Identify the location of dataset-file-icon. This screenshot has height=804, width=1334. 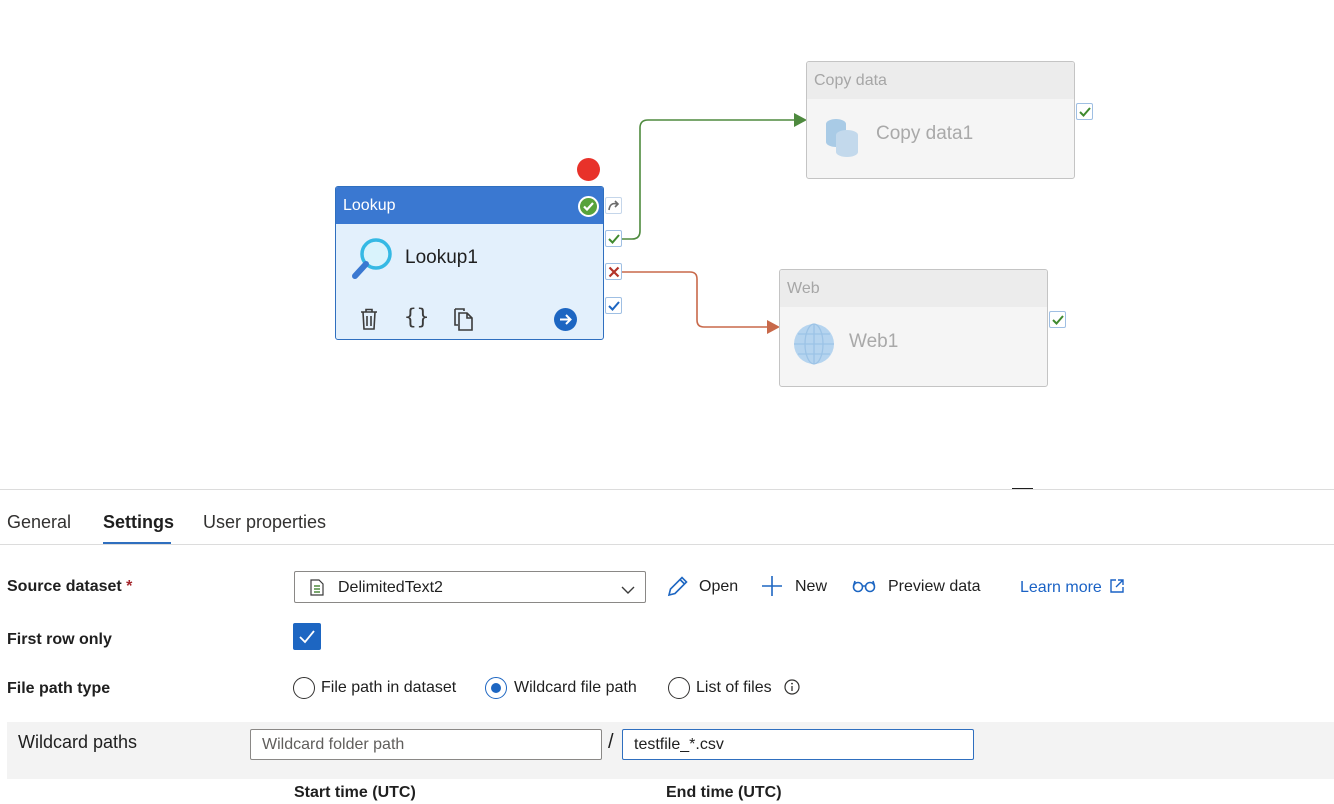
(317, 590).